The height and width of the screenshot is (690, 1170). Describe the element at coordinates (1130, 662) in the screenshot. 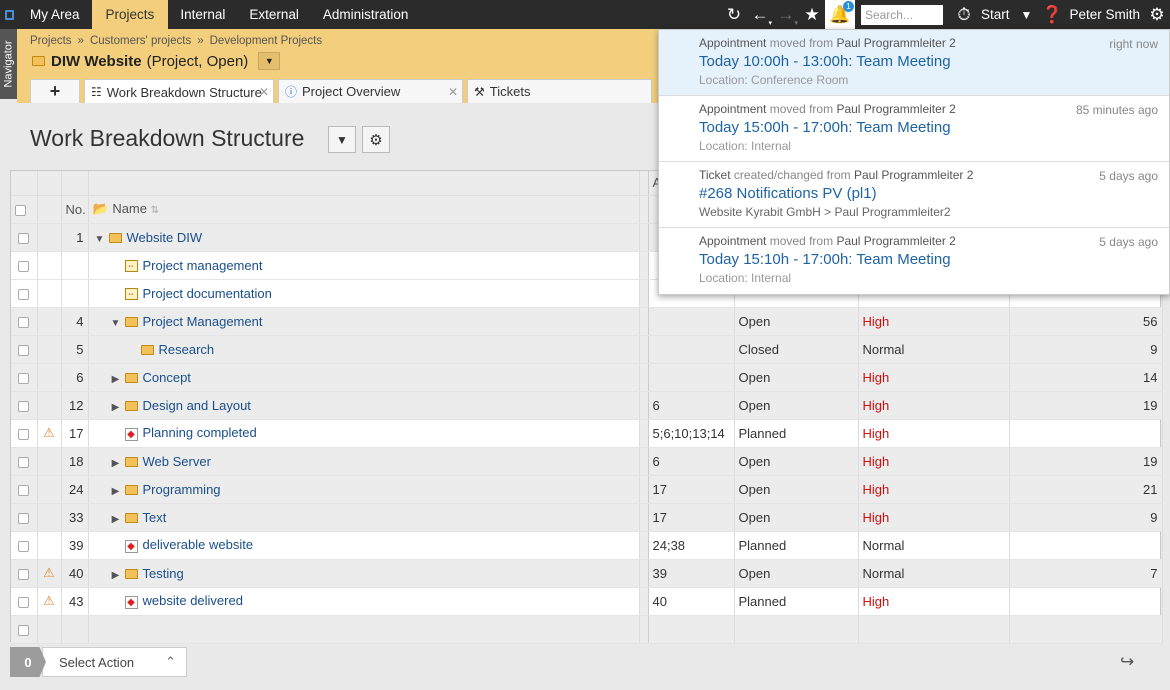

I see `export-icon: ↪` at that location.